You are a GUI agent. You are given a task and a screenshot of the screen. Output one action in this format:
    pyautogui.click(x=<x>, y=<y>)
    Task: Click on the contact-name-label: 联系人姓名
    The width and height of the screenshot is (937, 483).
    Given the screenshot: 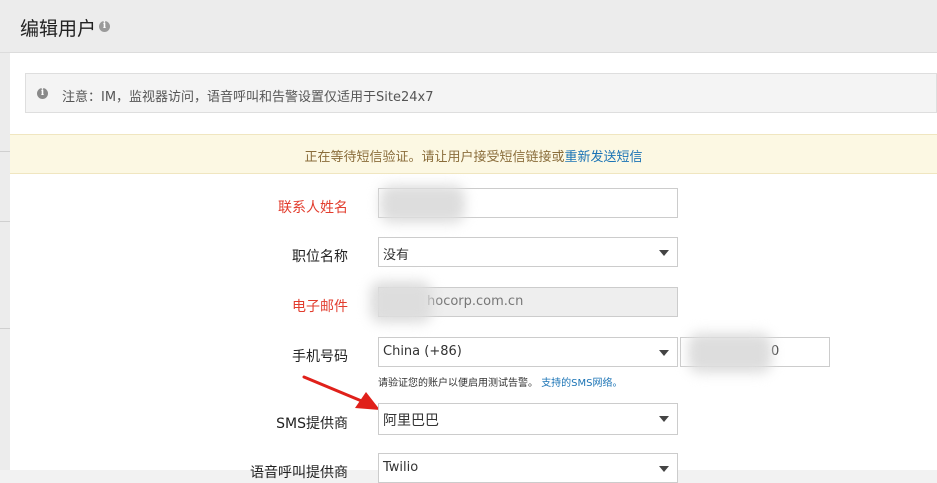 What is the action you would take?
    pyautogui.click(x=313, y=208)
    